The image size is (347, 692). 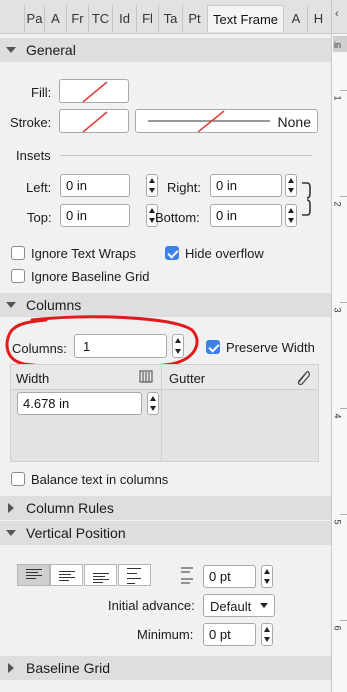 I want to click on tab-id: Id, so click(x=124, y=18).